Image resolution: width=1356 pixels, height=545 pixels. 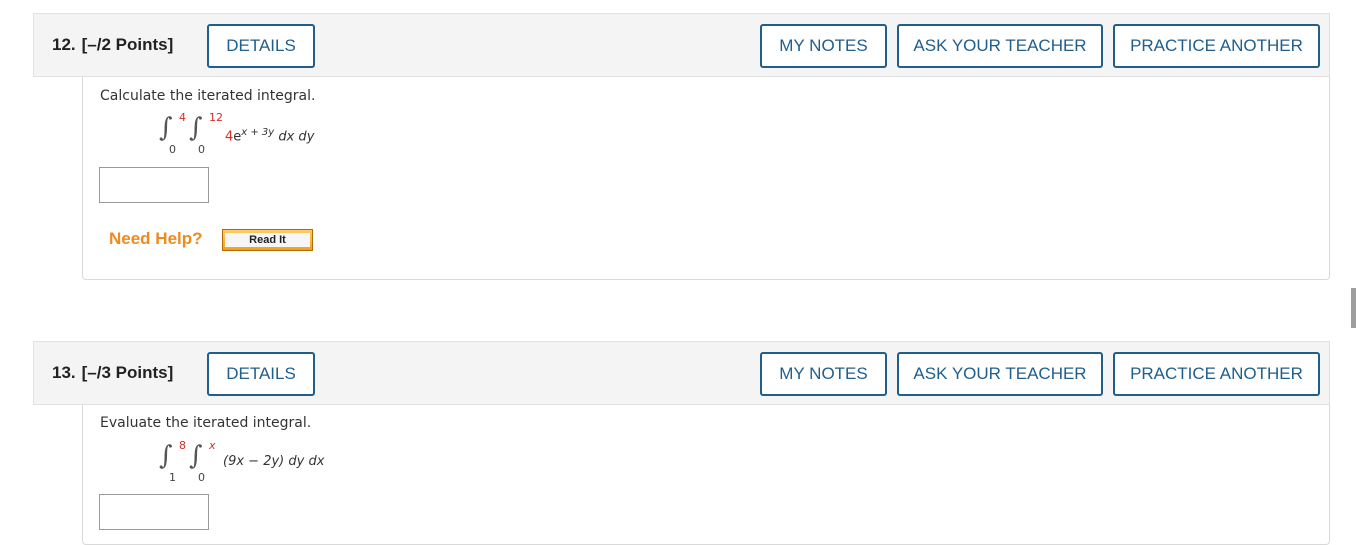 I want to click on integrand: 4ex + 3y dx dy, so click(x=269, y=135).